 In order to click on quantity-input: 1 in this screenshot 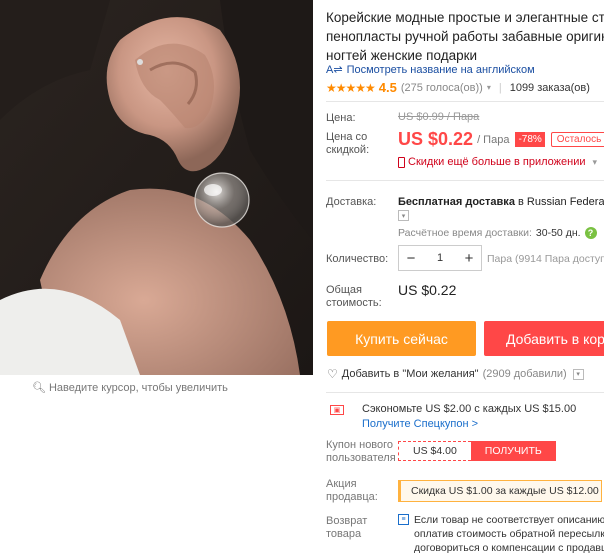, I will do `click(440, 258)`.